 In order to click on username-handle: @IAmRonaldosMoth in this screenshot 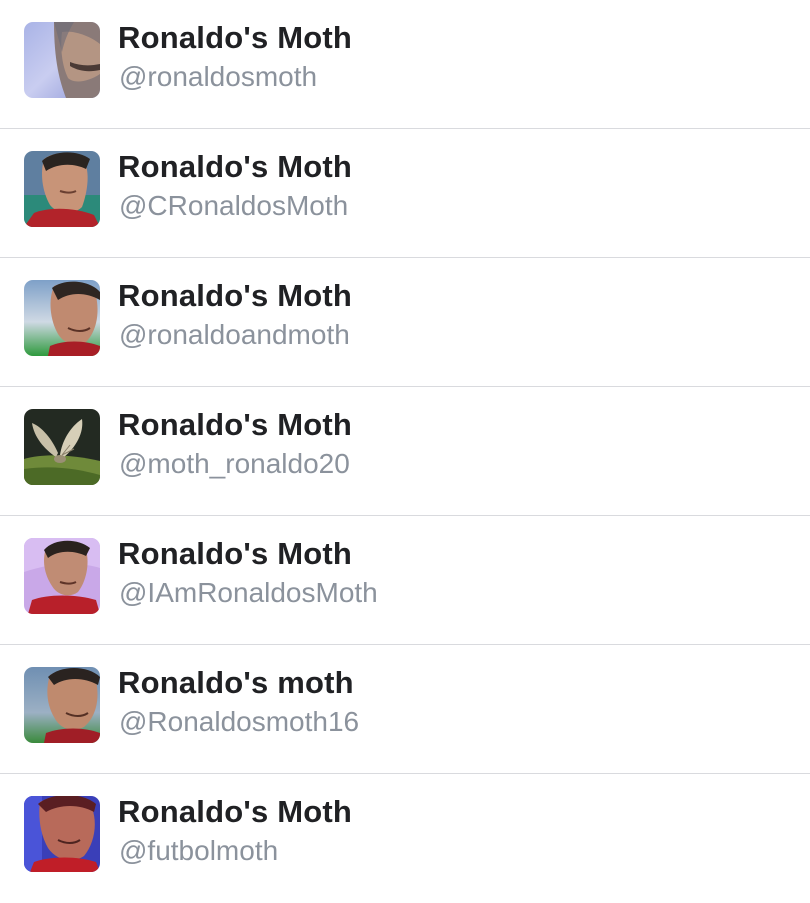, I will do `click(248, 592)`.